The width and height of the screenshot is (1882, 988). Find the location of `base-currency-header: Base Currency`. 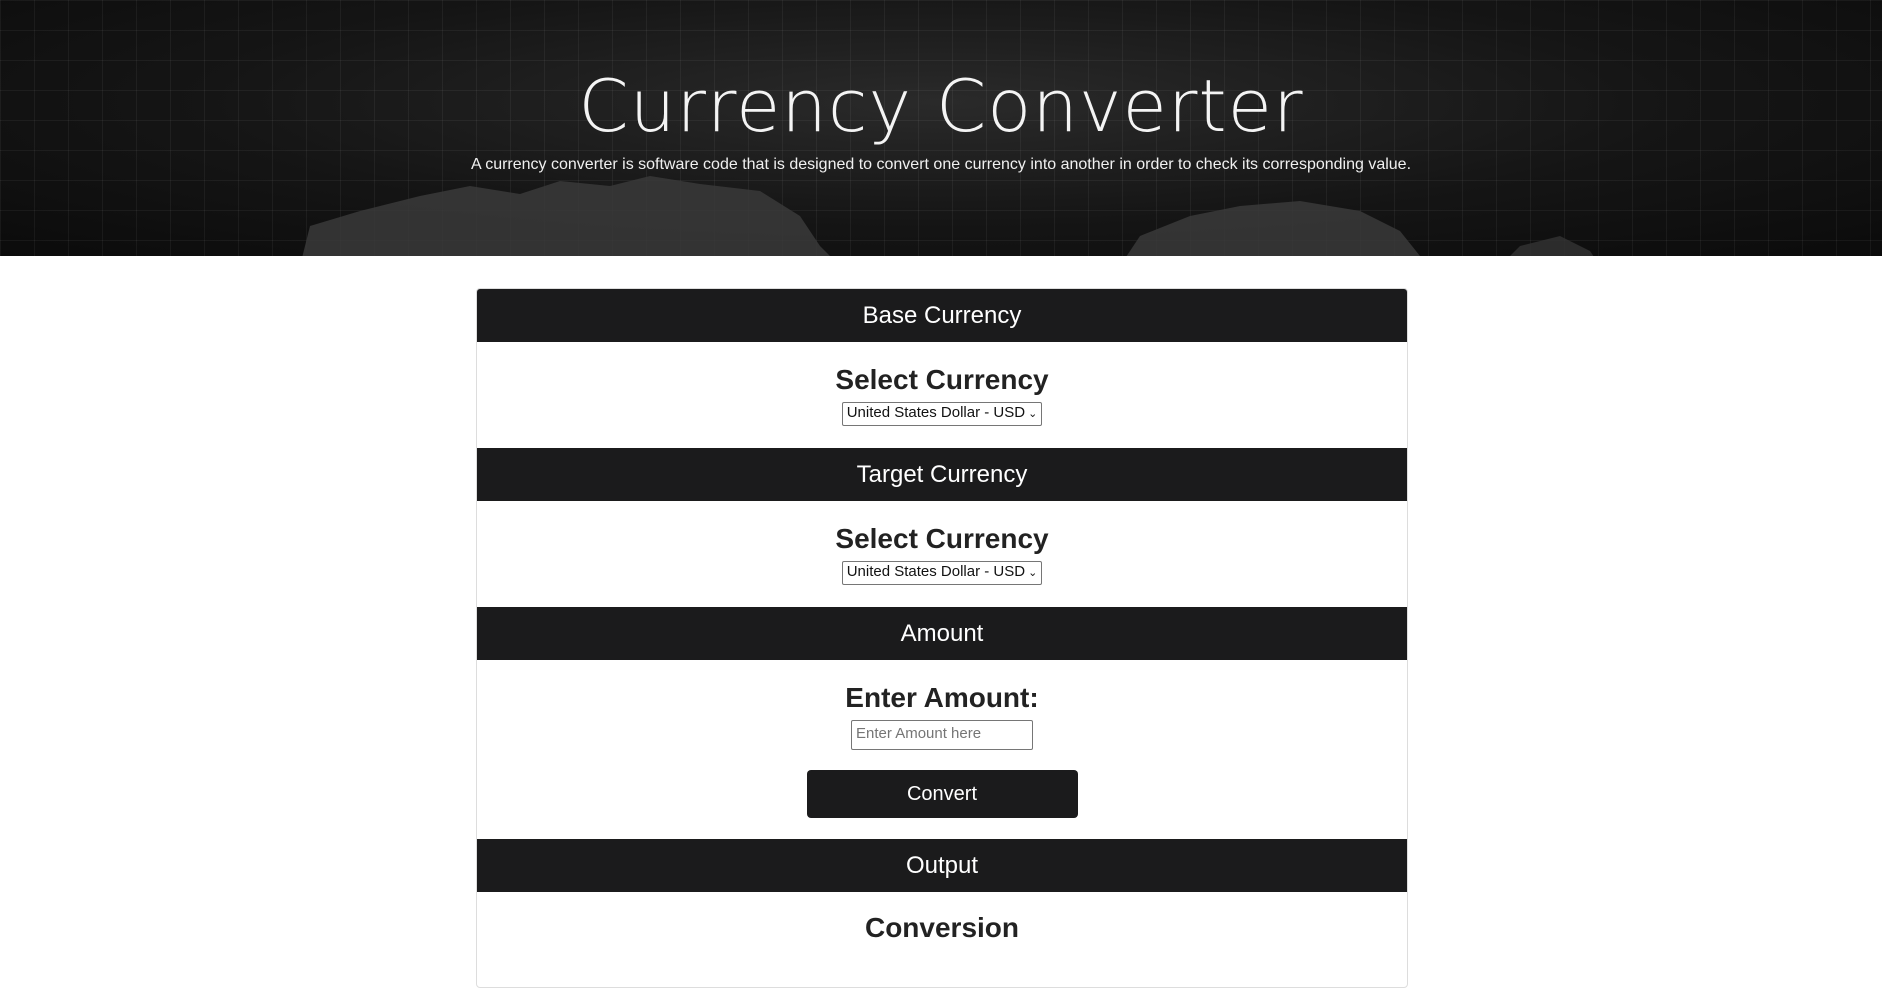

base-currency-header: Base Currency is located at coordinates (942, 315).